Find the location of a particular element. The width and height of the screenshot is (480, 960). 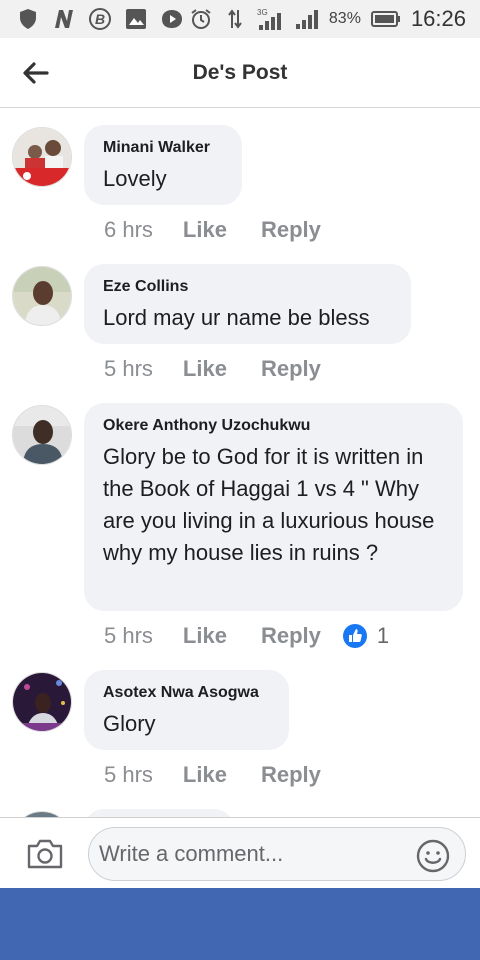

alarm-icon is located at coordinates (201, 19).